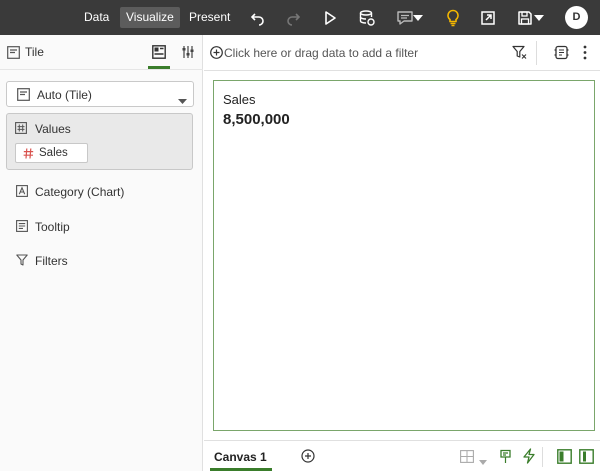 This screenshot has width=600, height=471. I want to click on grammar-tab-underline, so click(159, 67).